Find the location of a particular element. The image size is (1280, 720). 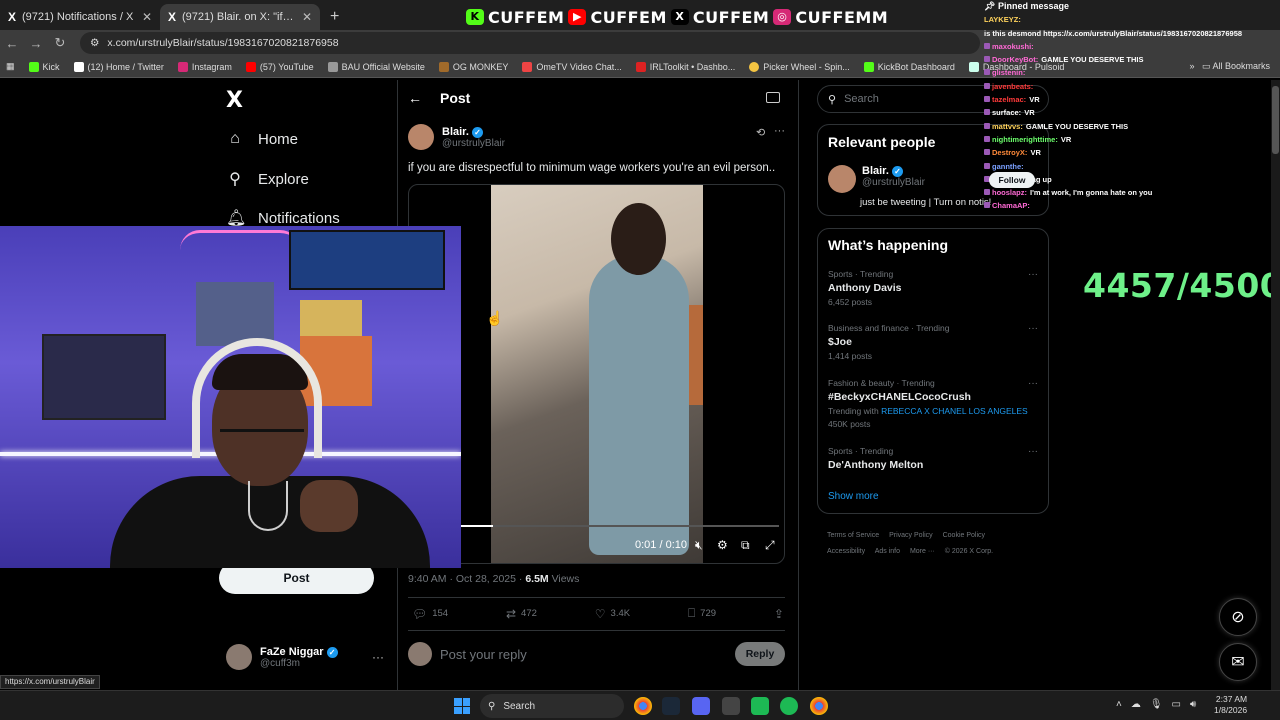

settings-gear-icon: ⚙ is located at coordinates (722, 545).